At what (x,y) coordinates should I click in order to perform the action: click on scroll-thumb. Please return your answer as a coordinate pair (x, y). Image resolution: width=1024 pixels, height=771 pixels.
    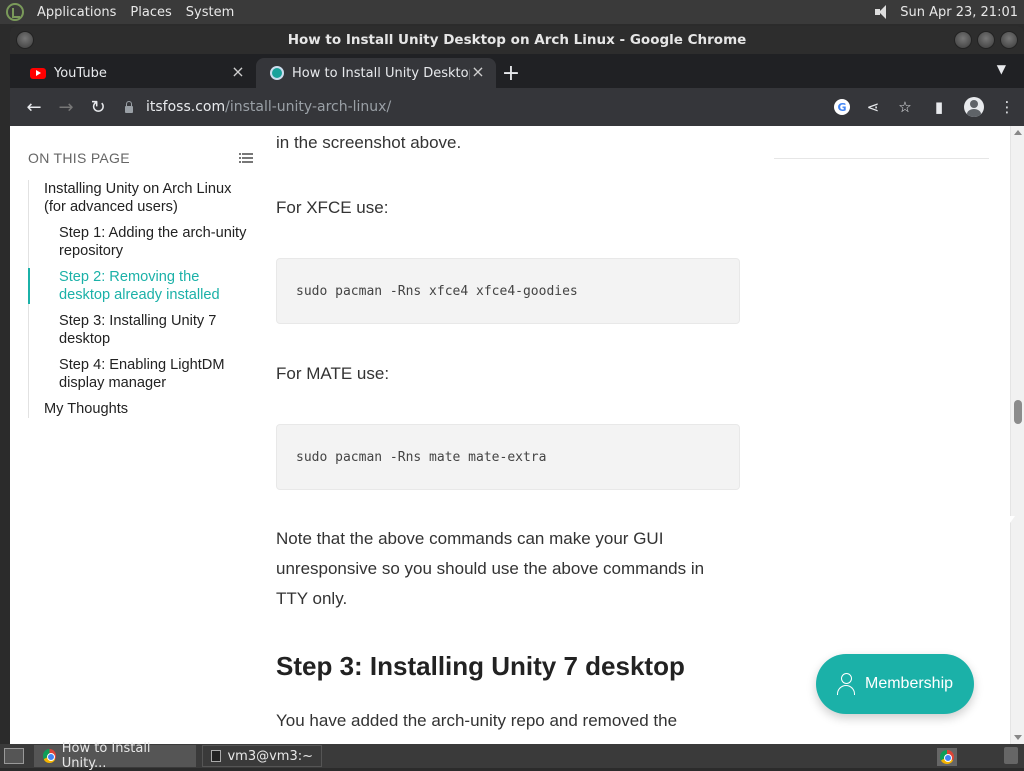
    Looking at the image, I should click on (1018, 412).